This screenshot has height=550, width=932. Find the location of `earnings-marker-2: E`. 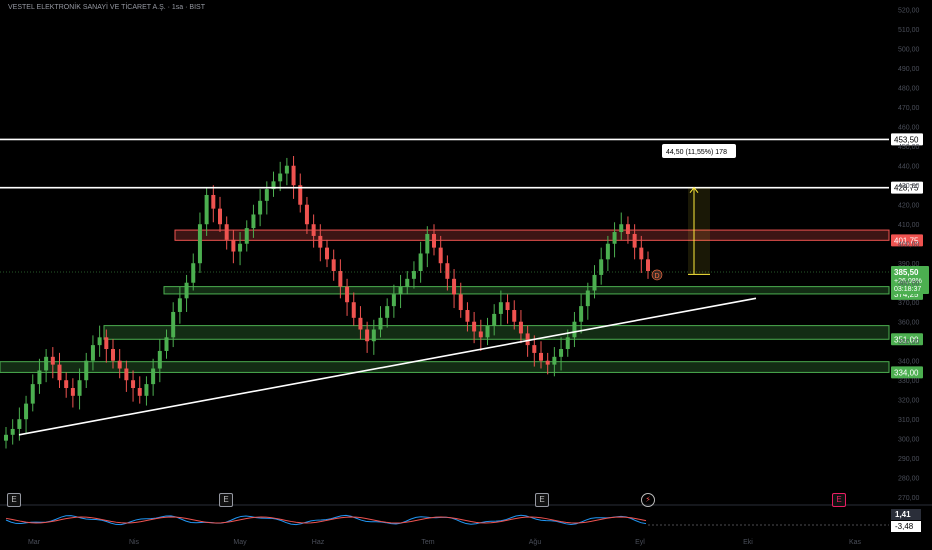

earnings-marker-2: E is located at coordinates (226, 500).